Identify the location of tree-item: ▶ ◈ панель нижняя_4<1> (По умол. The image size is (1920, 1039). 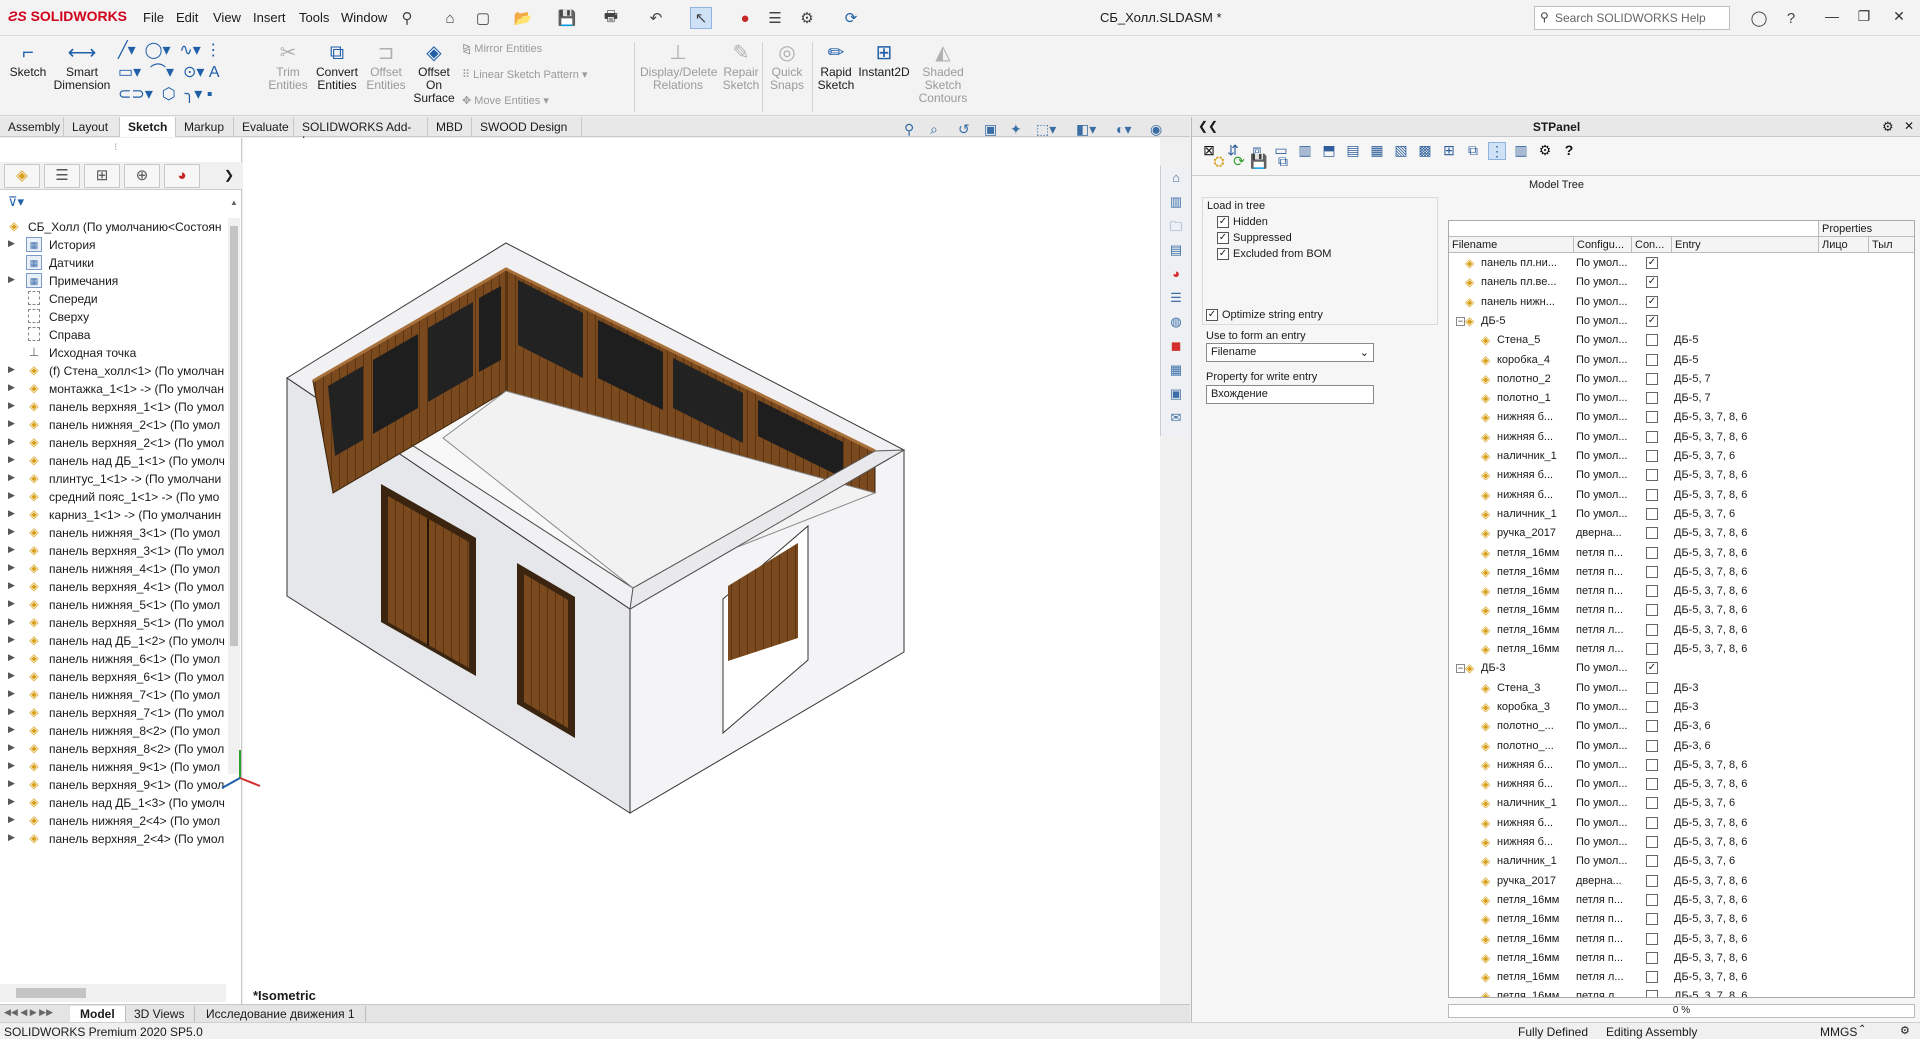
(113, 569).